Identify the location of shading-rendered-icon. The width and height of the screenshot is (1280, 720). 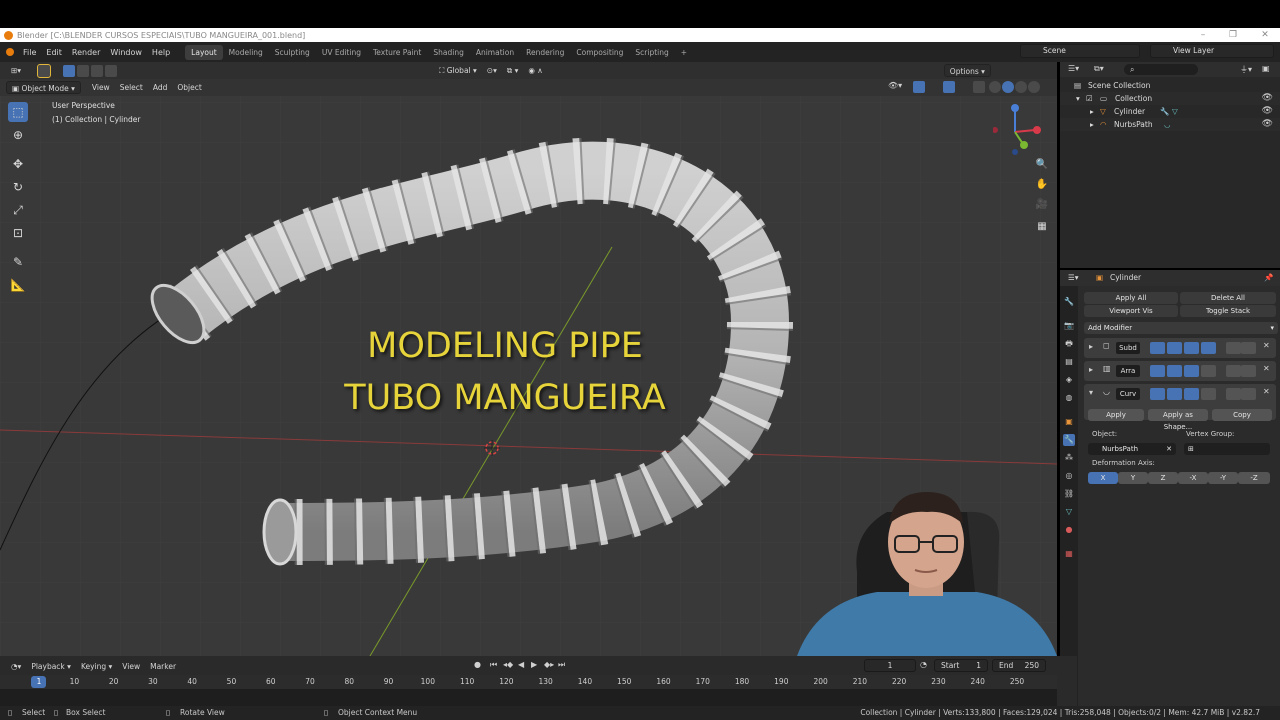
(1034, 87).